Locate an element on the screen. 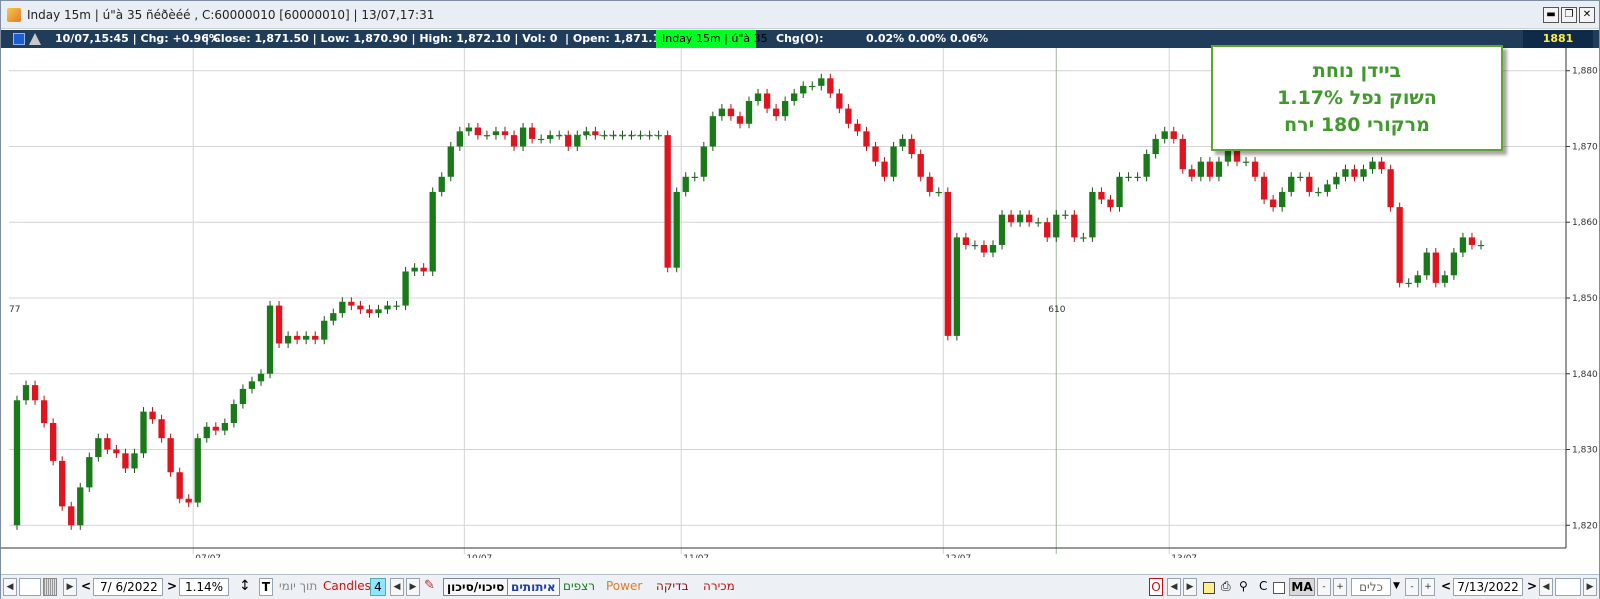 Image resolution: width=1600 pixels, height=599 pixels. scroll-thumb is located at coordinates (50, 587).